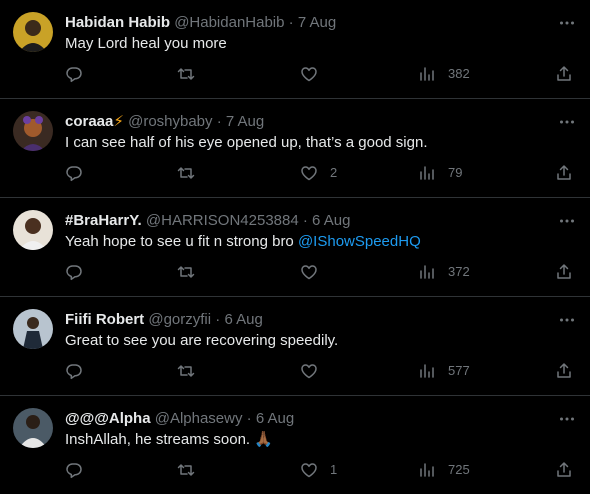 Image resolution: width=590 pixels, height=494 pixels. Describe the element at coordinates (359, 241) in the screenshot. I see `mention-link: @IShowSpeedHQ` at that location.